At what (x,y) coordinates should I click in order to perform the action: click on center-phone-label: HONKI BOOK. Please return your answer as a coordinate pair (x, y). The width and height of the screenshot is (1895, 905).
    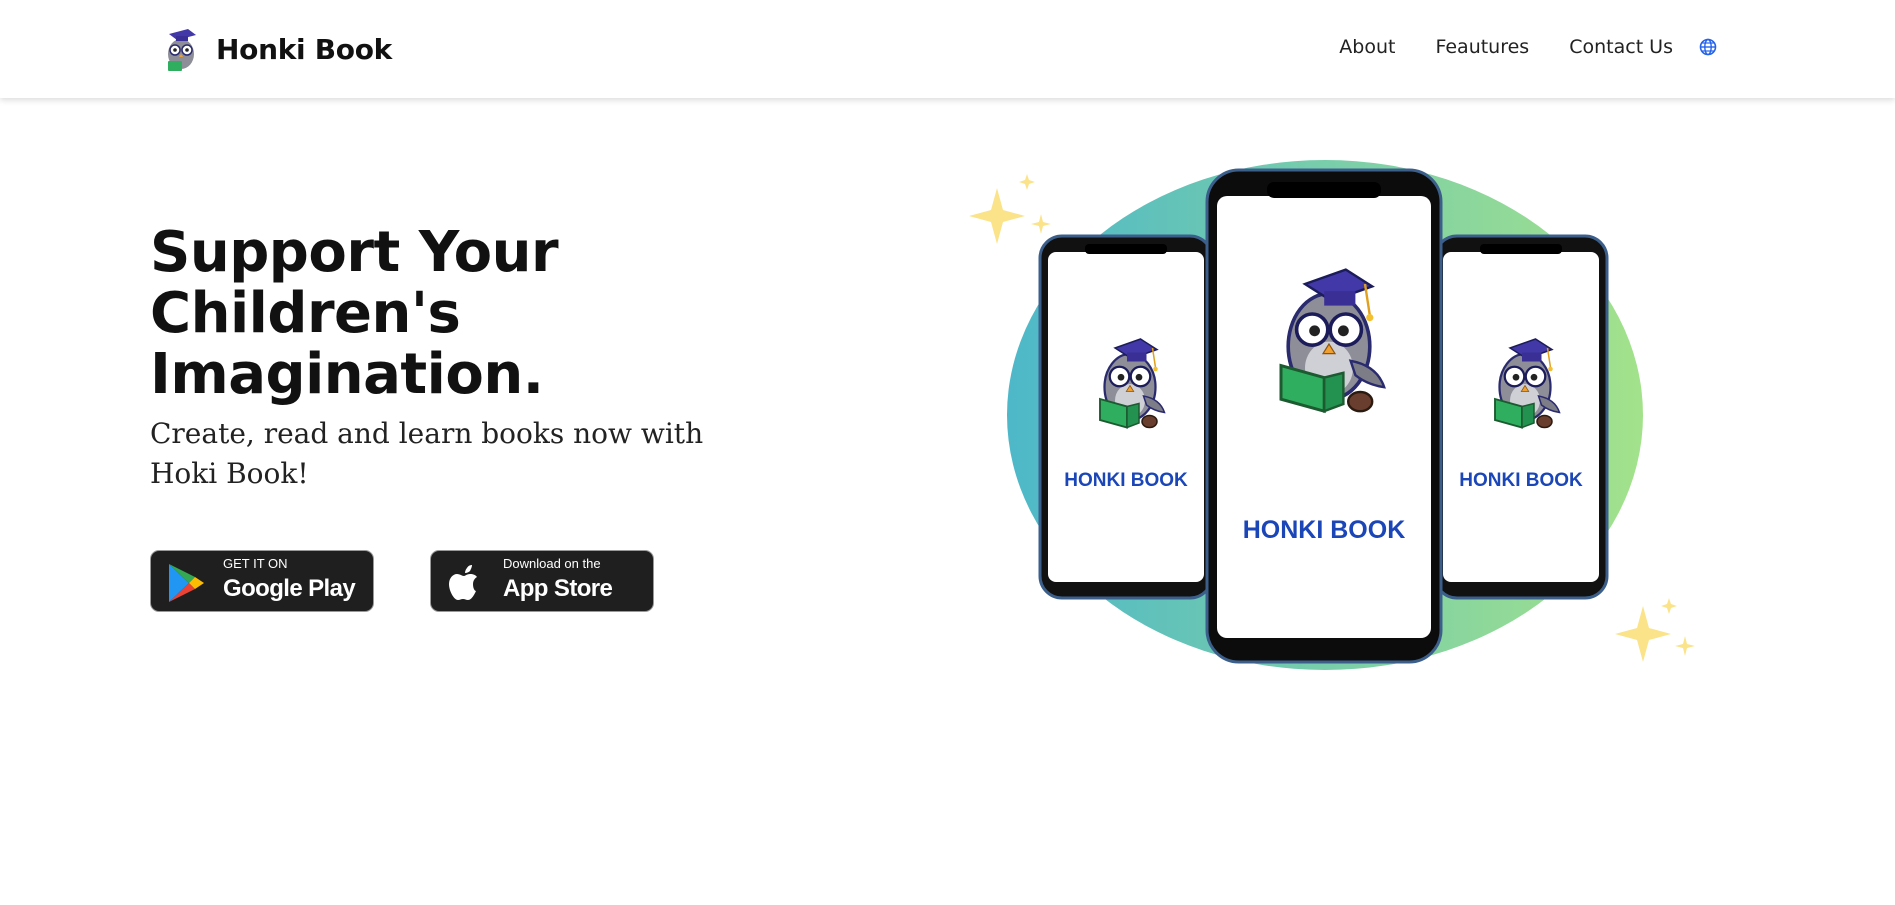
    Looking at the image, I should click on (1324, 530).